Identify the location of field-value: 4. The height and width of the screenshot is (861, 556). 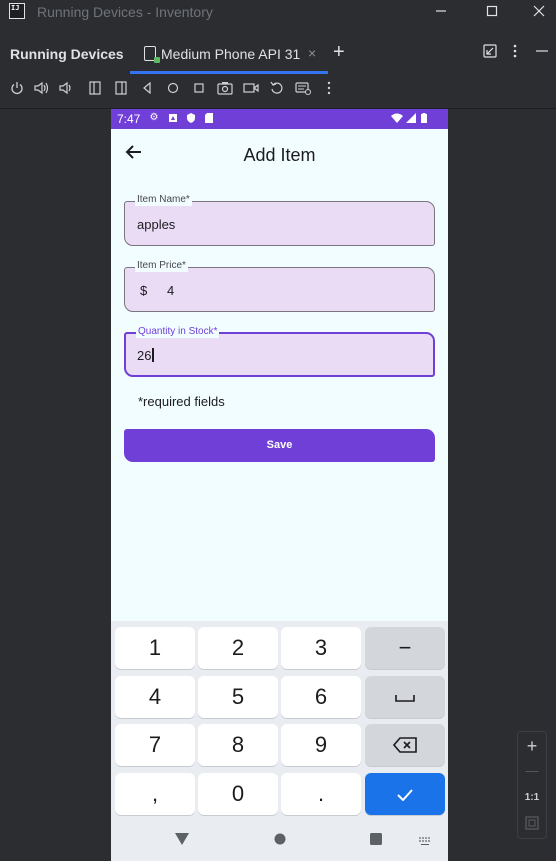
(171, 290).